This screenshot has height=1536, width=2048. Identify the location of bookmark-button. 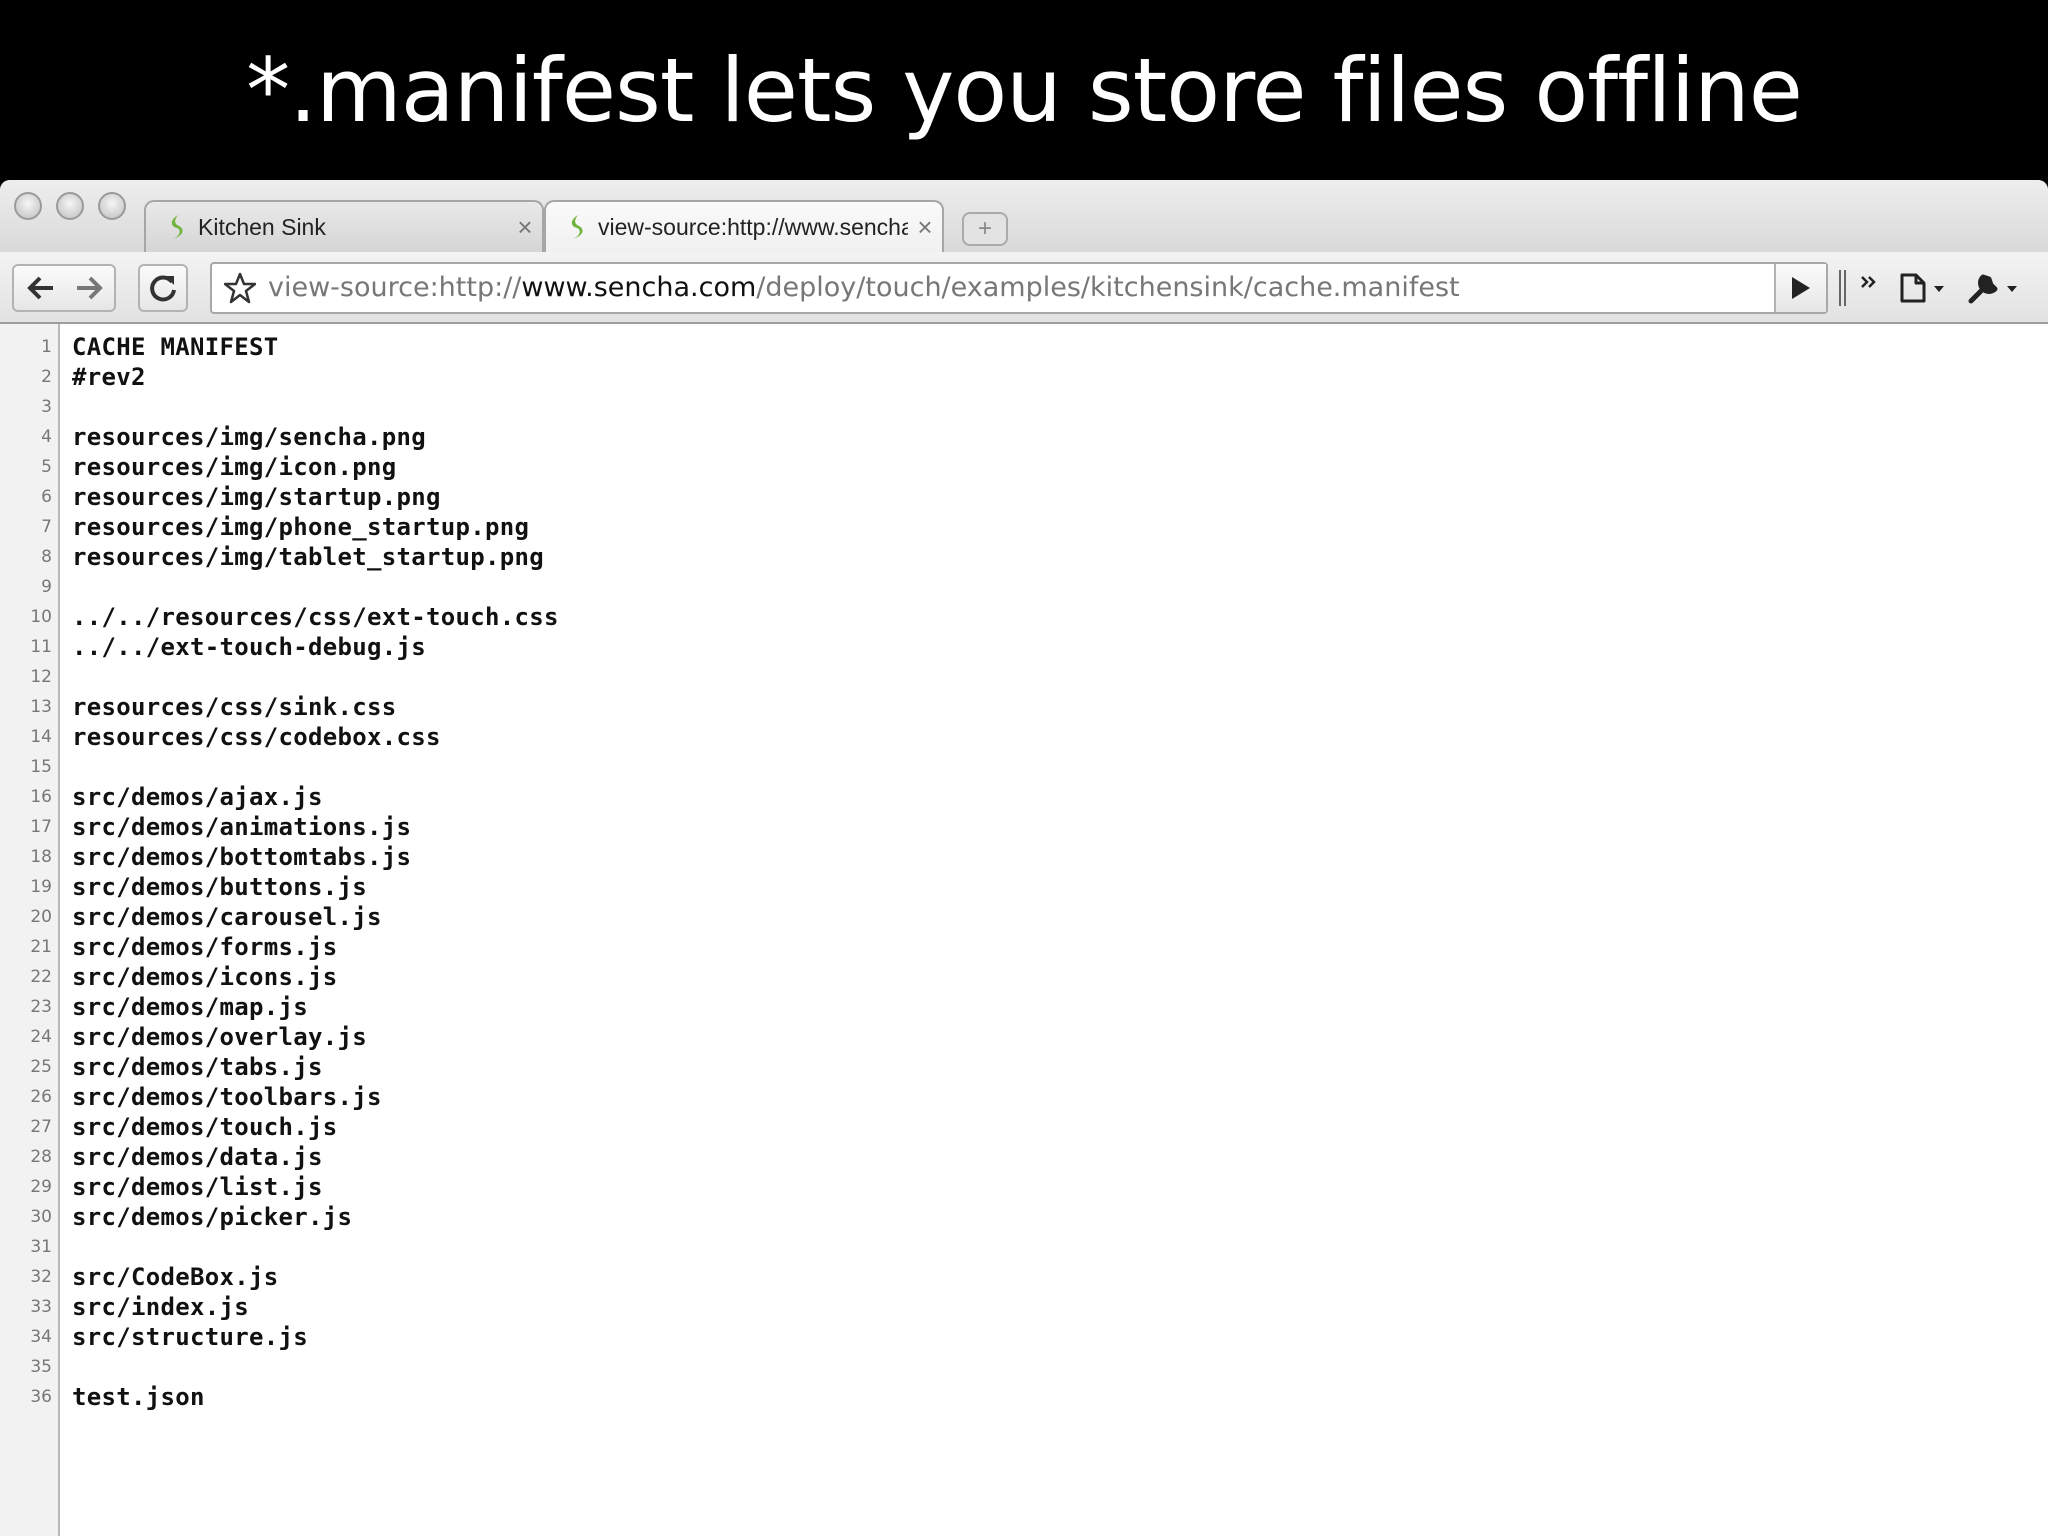
(240, 288).